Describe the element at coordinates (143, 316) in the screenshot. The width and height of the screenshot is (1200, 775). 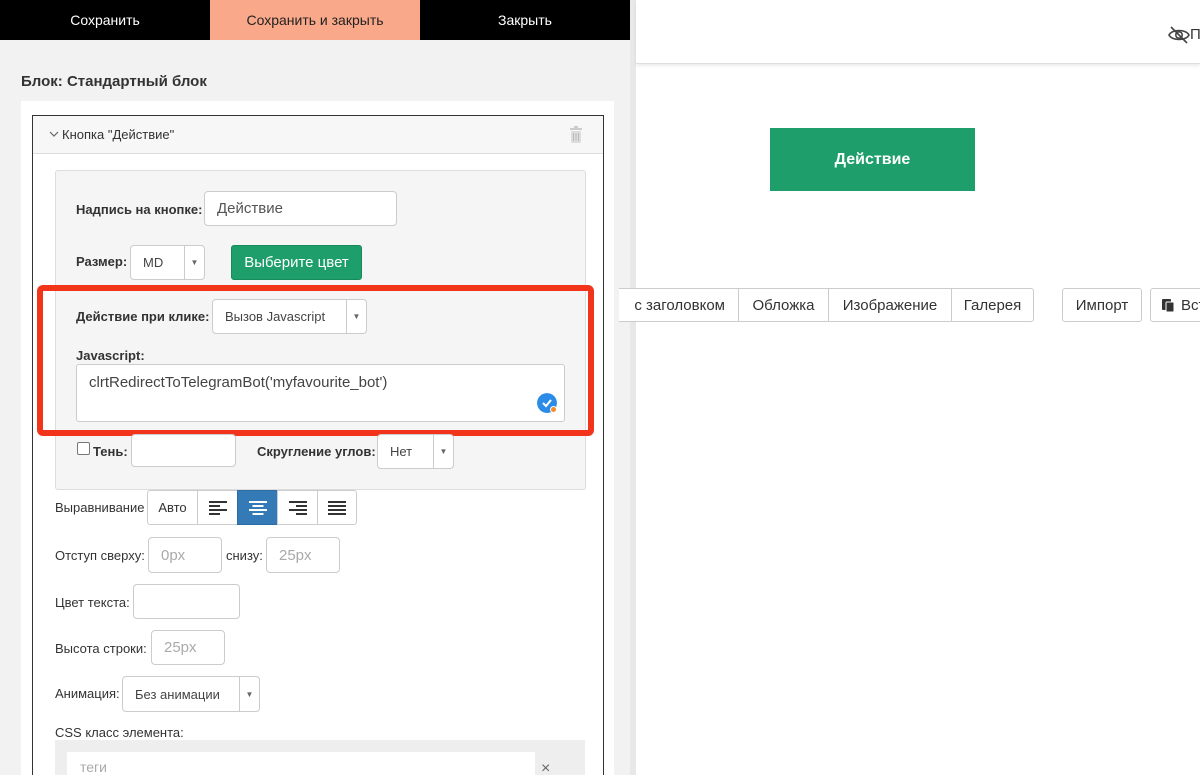
I see `click-action-label: Действие при клике:` at that location.